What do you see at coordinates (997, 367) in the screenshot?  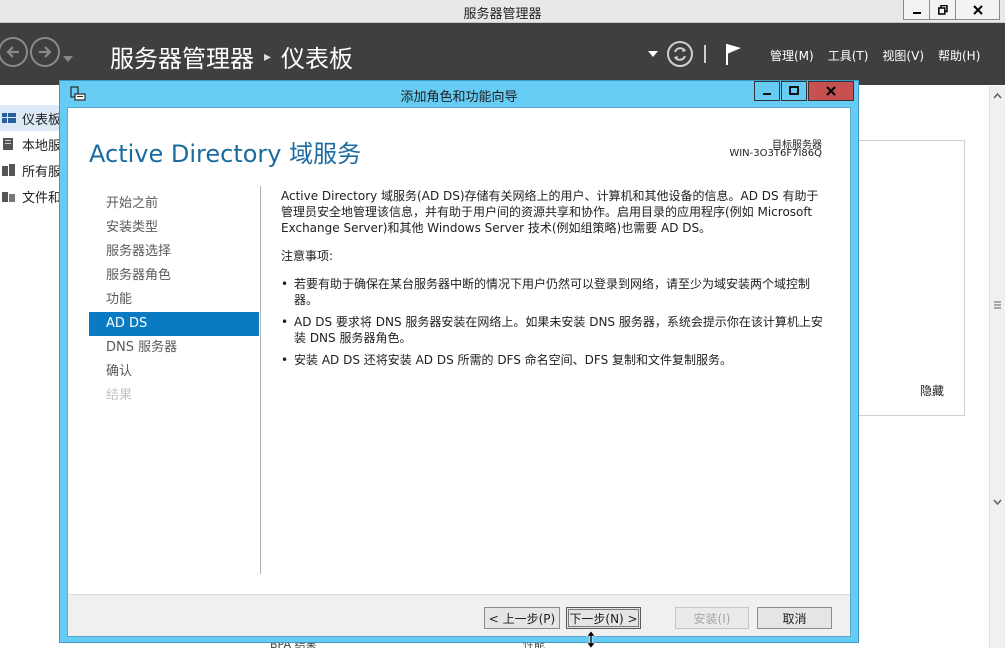 I see `vertical-scrollbar` at bounding box center [997, 367].